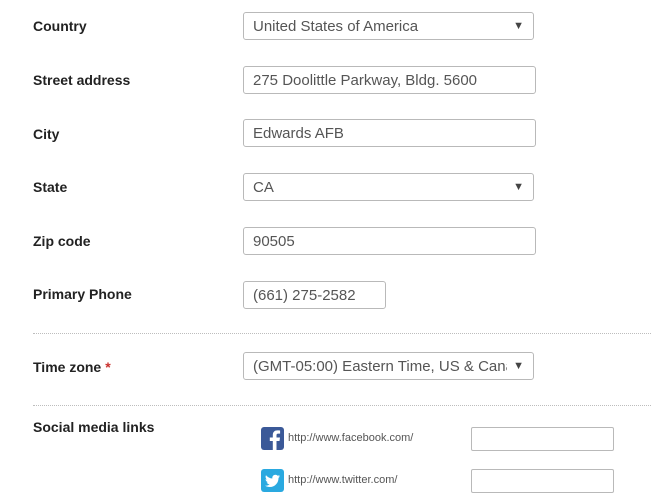 This screenshot has height=498, width=651. Describe the element at coordinates (389, 133) in the screenshot. I see `city-input: Edwards AFB` at that location.